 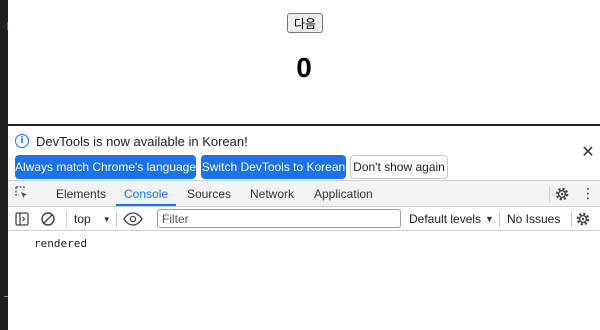 I want to click on clear-console-icon, so click(x=48, y=219).